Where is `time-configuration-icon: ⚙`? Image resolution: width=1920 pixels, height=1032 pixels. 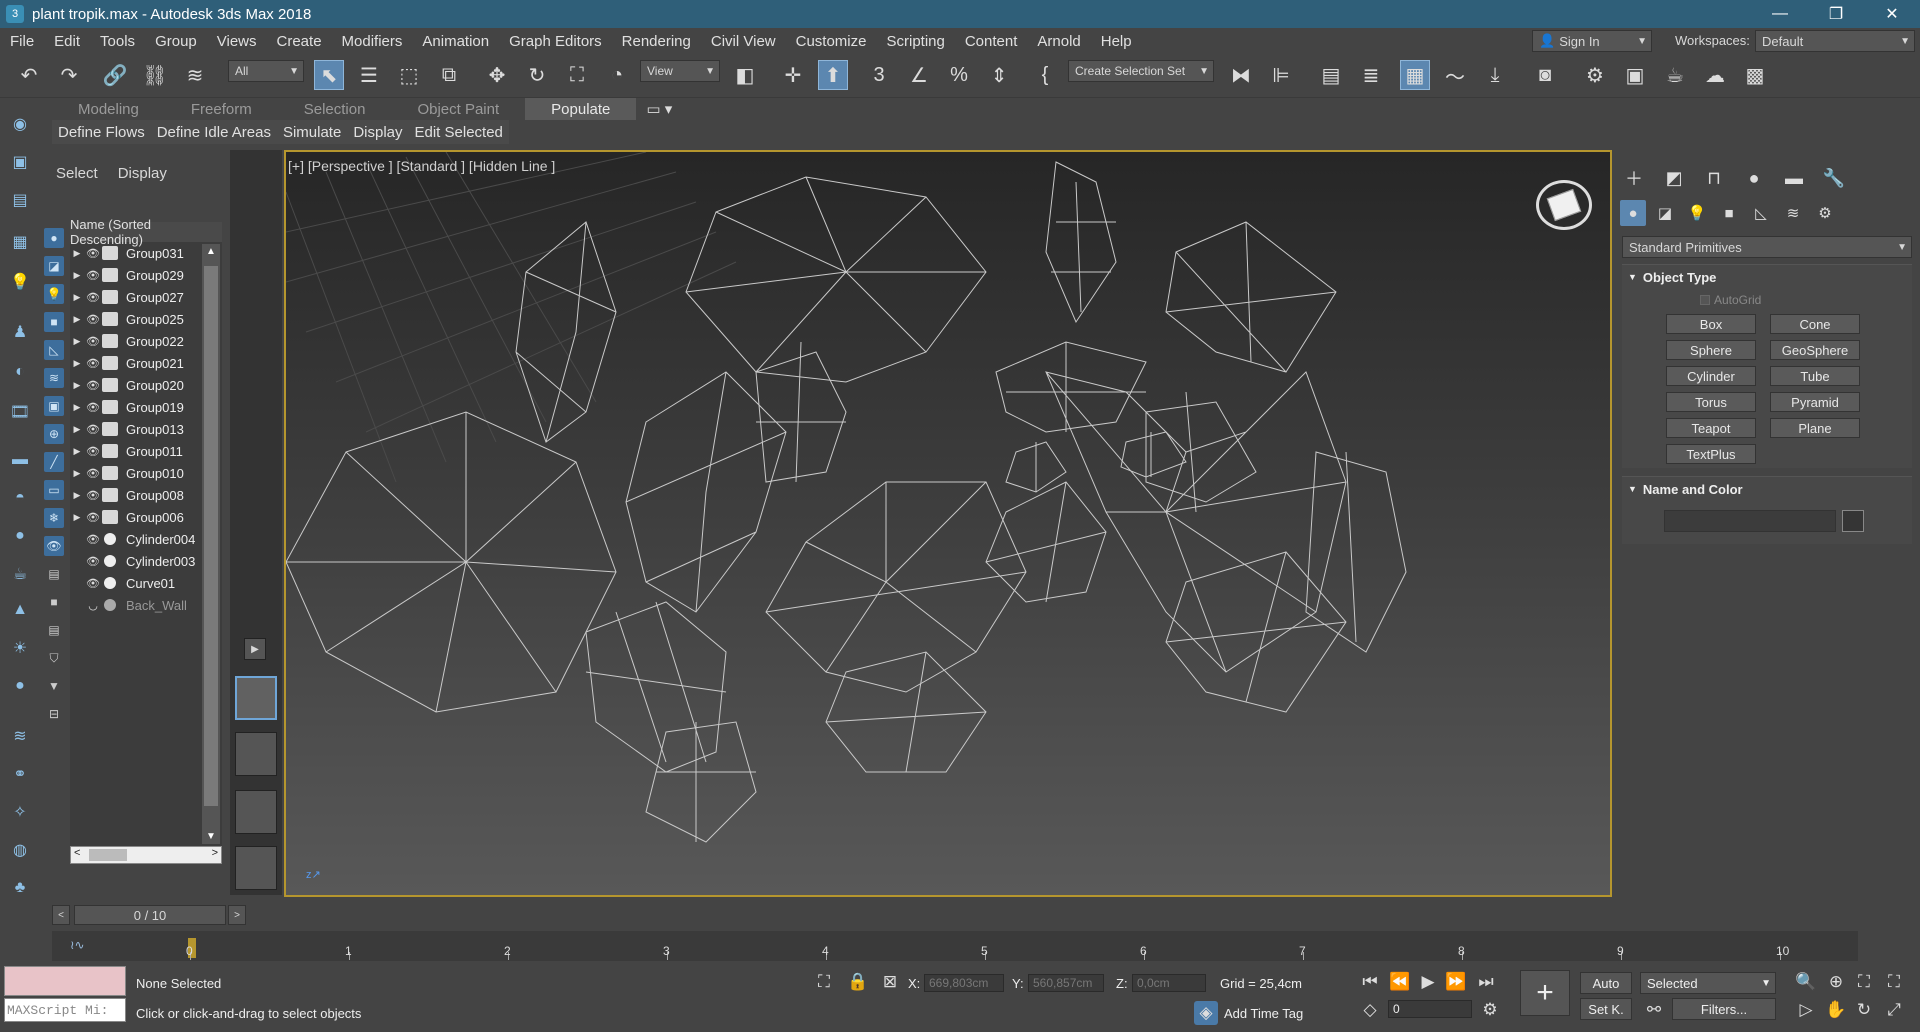 time-configuration-icon: ⚙ is located at coordinates (1490, 1010).